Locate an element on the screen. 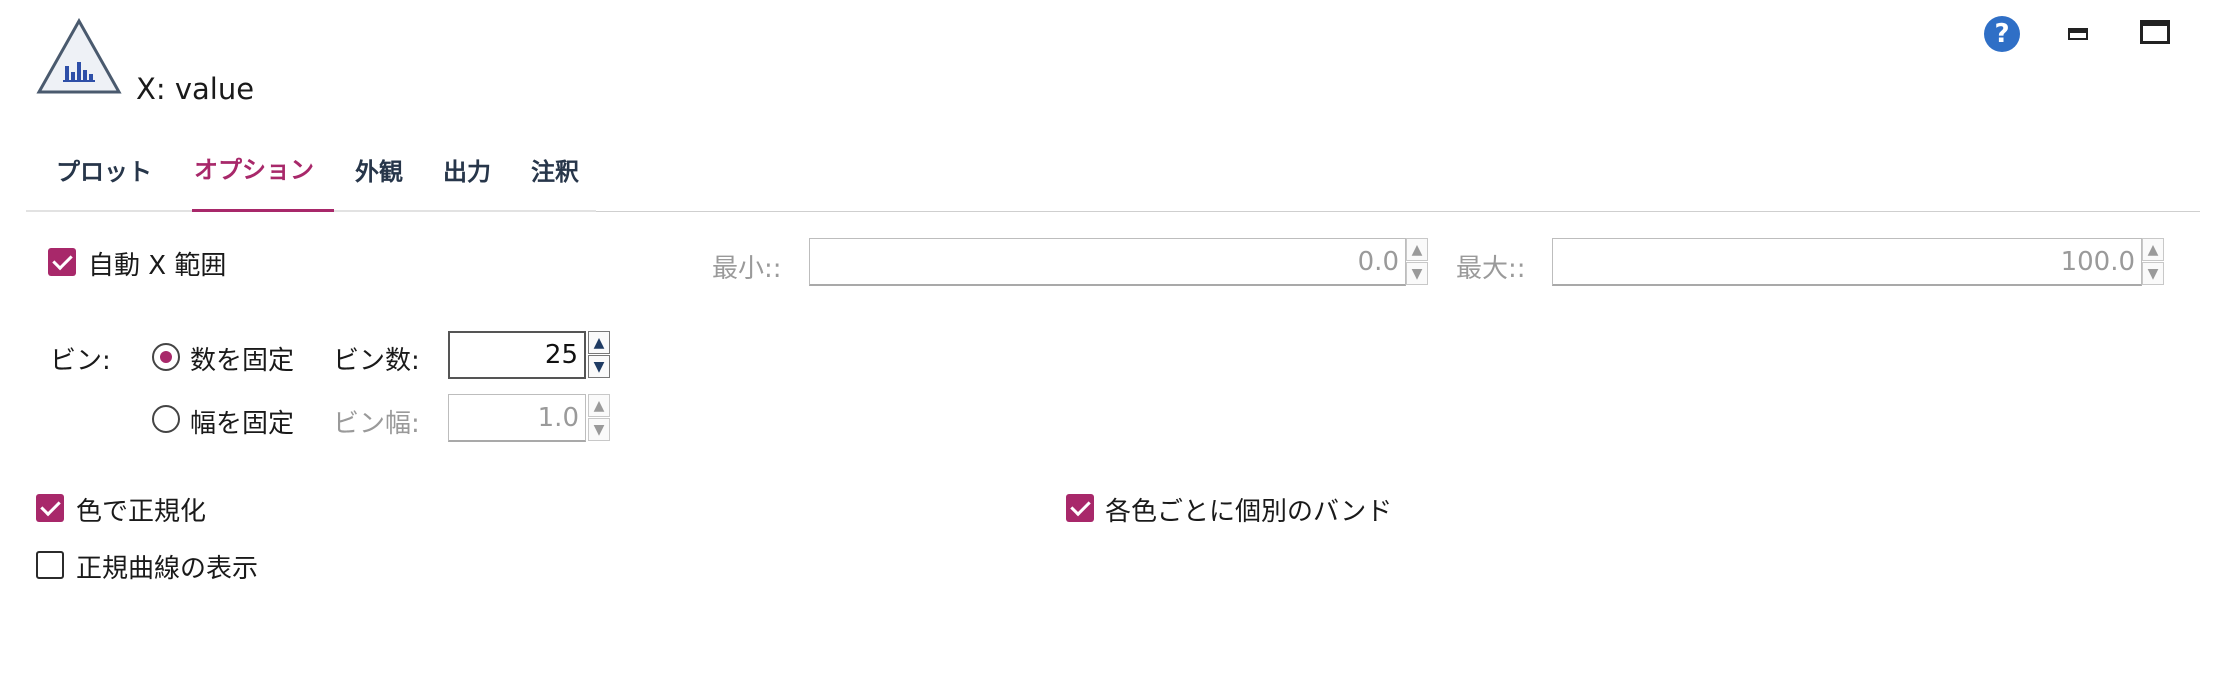  auto-x-range-checkbox is located at coordinates (62, 262).